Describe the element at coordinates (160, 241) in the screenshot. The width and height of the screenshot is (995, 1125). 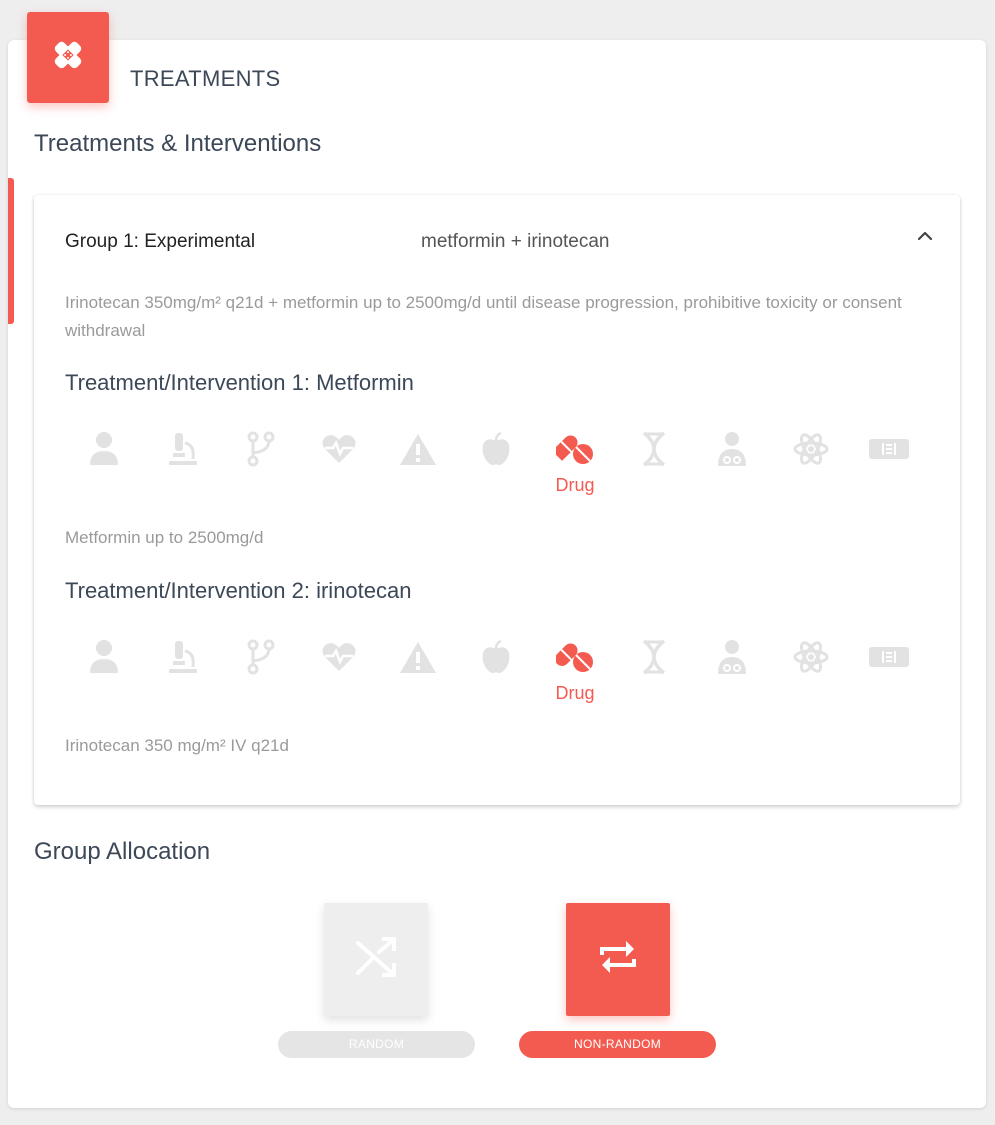
I see `group-name: Group 1: Experimental` at that location.